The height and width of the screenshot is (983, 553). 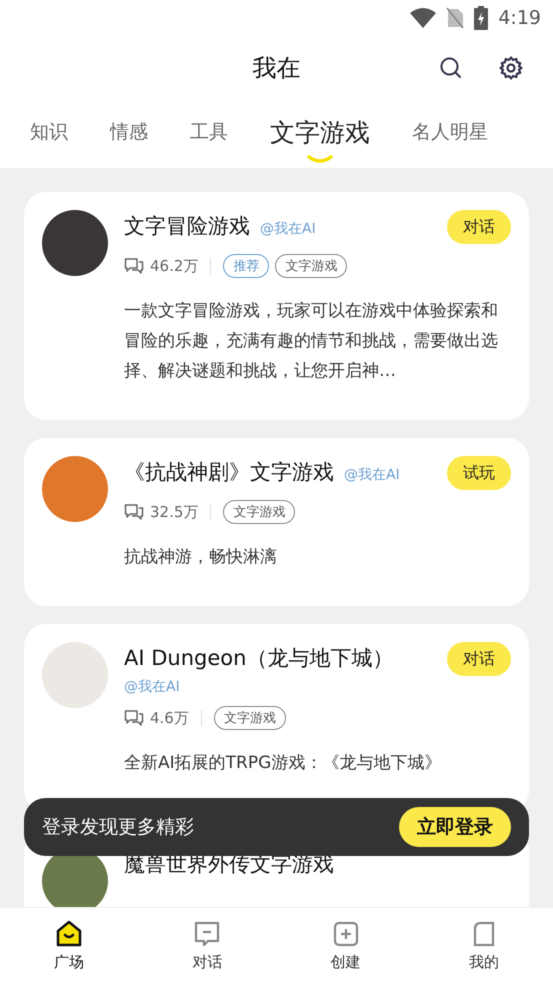 What do you see at coordinates (455, 827) in the screenshot?
I see `login-button: 立即登录` at bounding box center [455, 827].